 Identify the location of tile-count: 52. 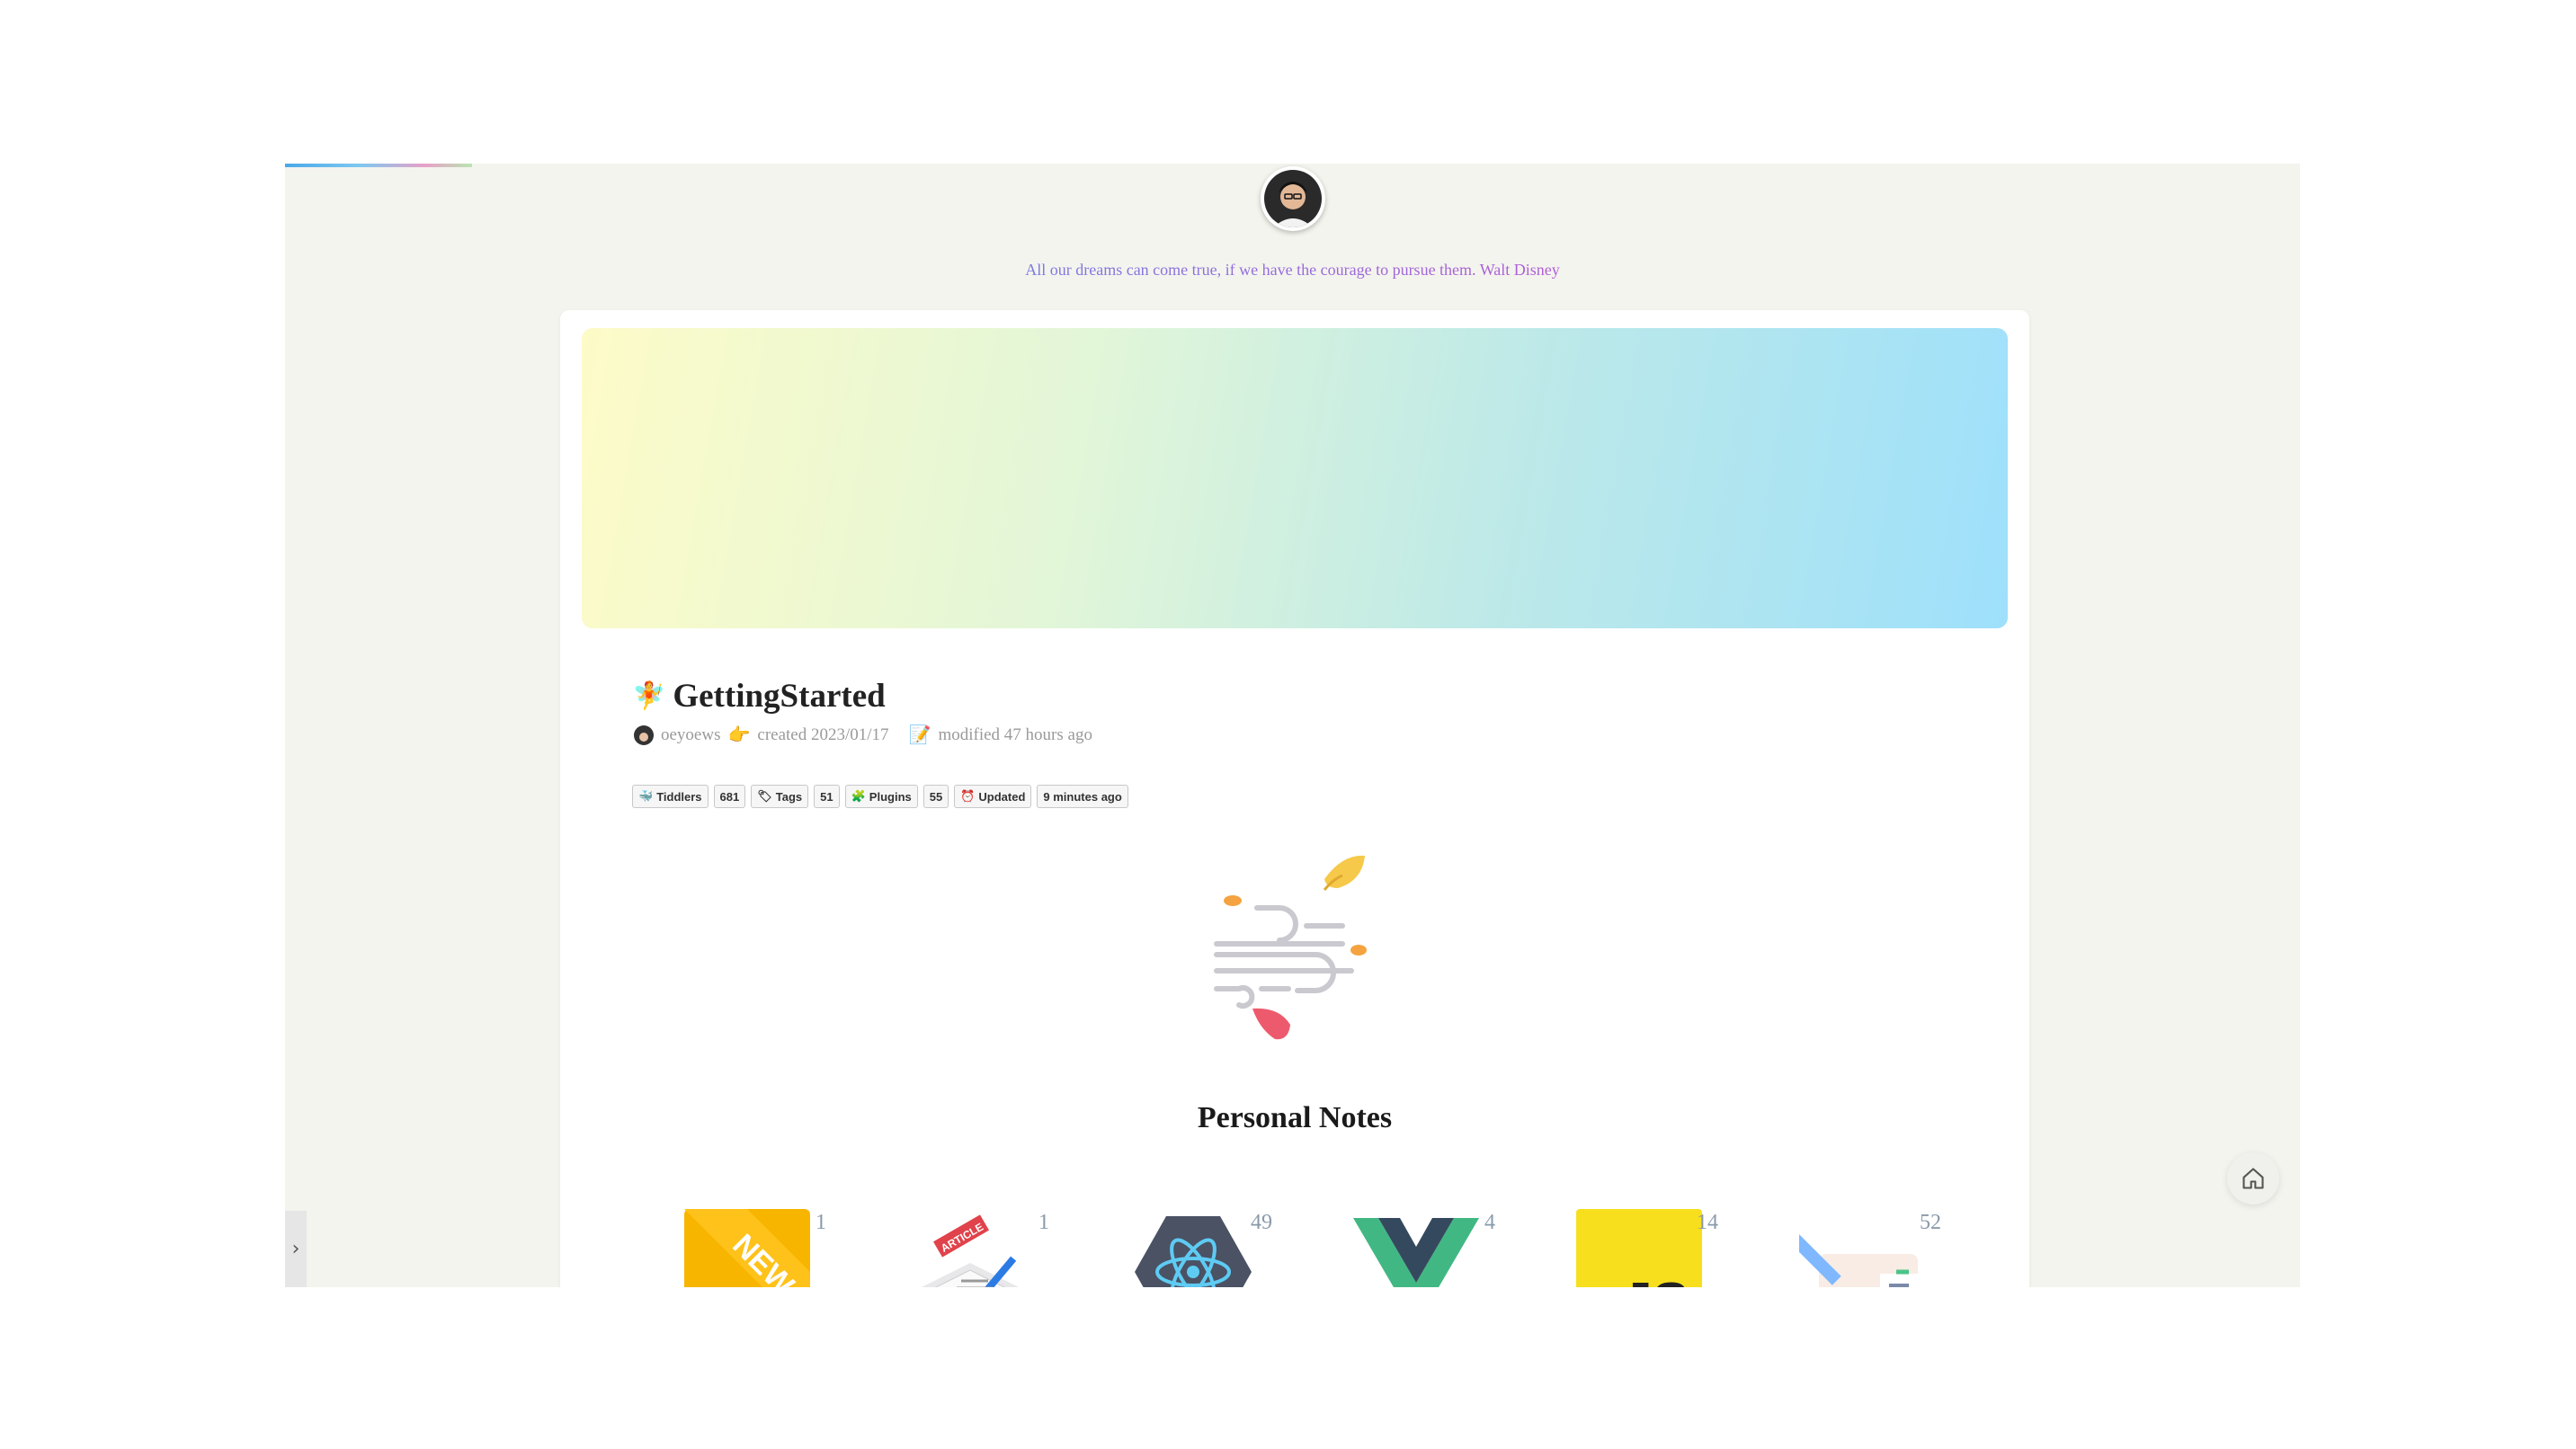
(1930, 1222).